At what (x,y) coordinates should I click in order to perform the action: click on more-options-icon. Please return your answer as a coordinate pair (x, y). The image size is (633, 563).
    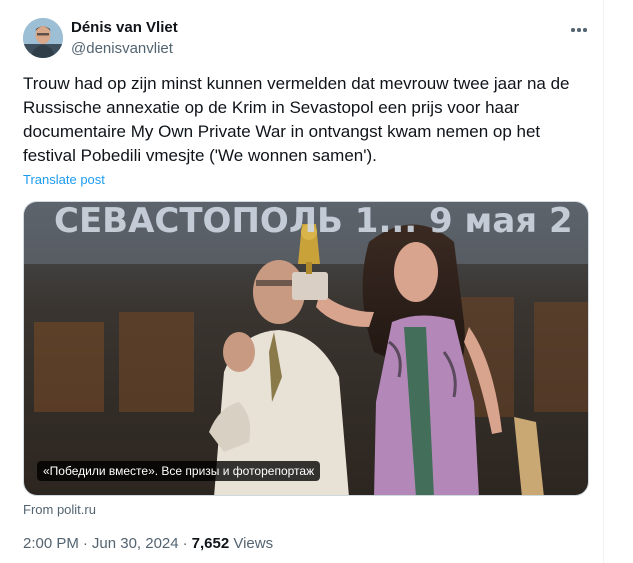
    Looking at the image, I should click on (579, 30).